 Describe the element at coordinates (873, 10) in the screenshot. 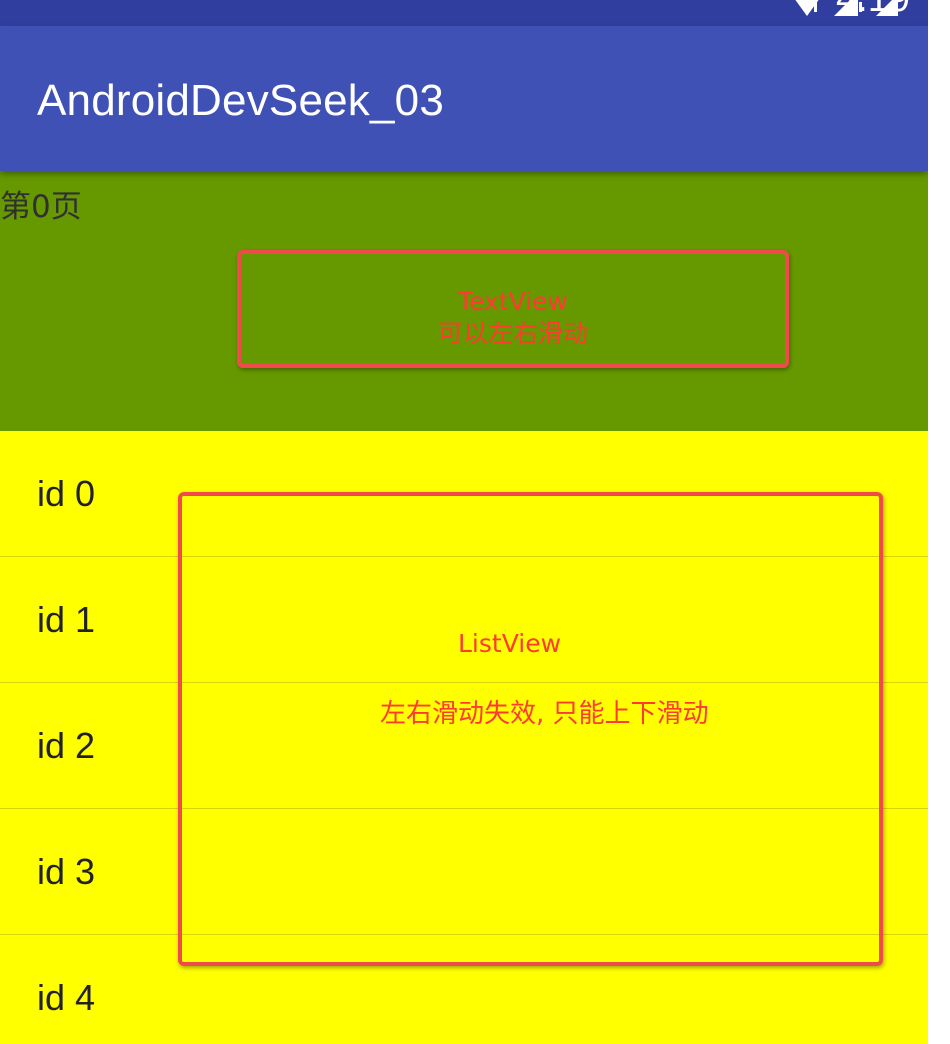

I see `status-clock: 4:19` at that location.